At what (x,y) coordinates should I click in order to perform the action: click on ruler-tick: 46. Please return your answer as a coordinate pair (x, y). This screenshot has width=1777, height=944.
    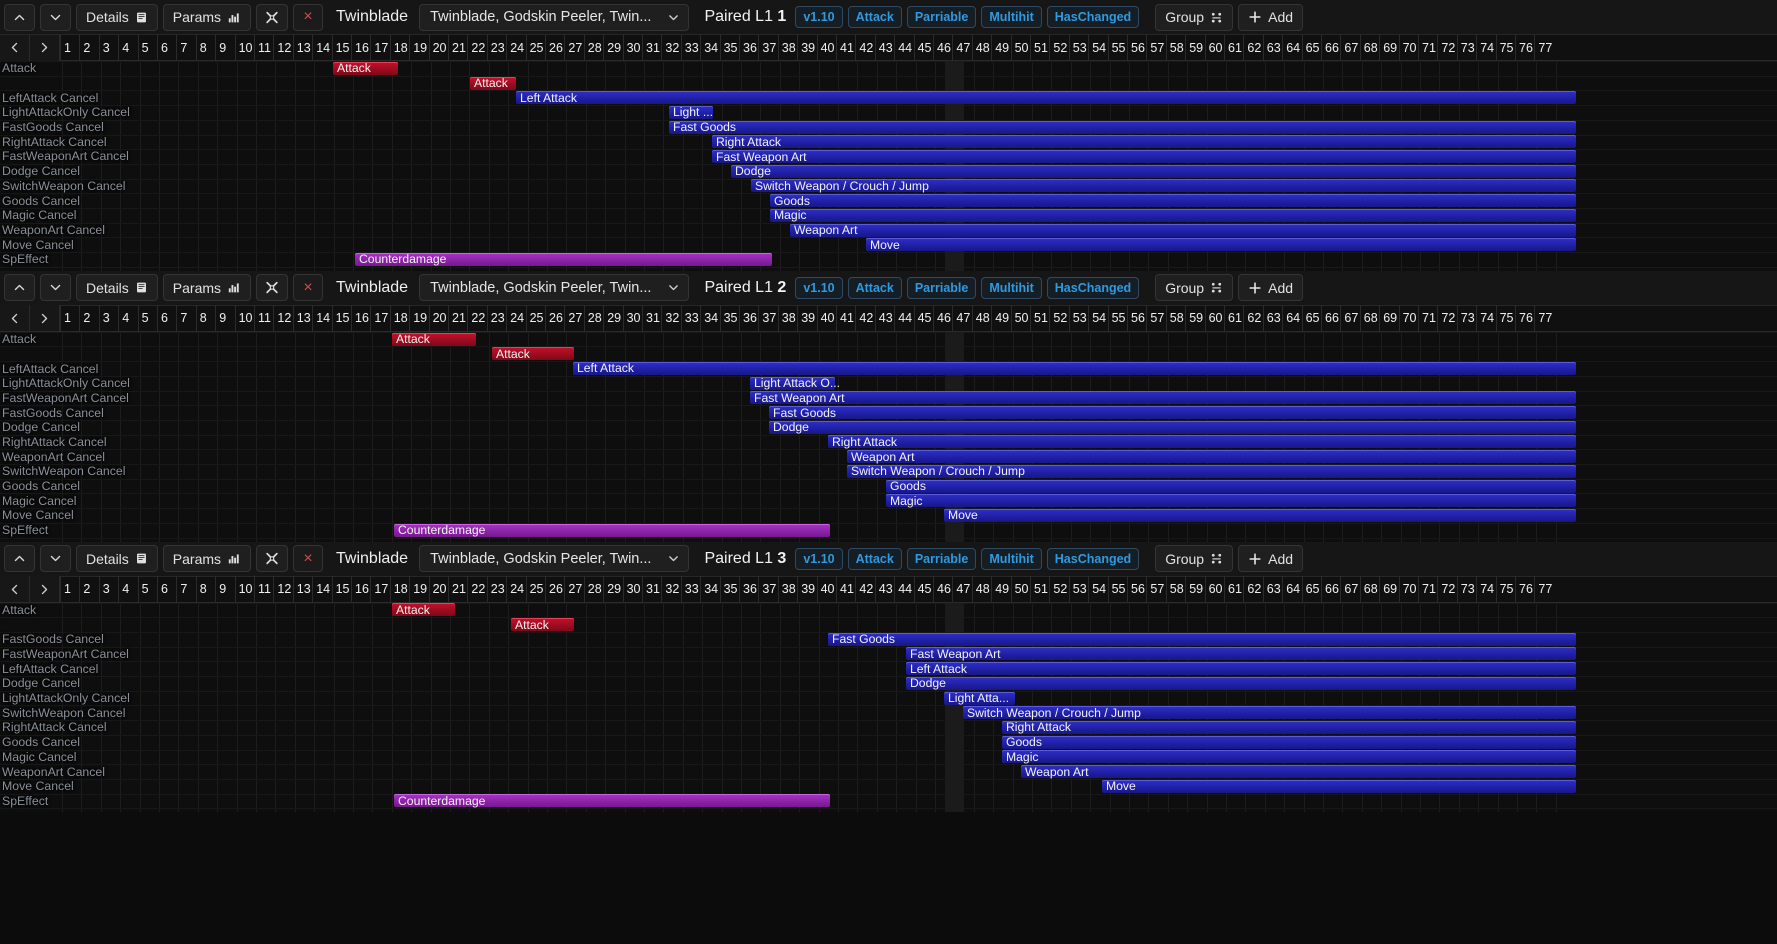
    Looking at the image, I should click on (942, 318).